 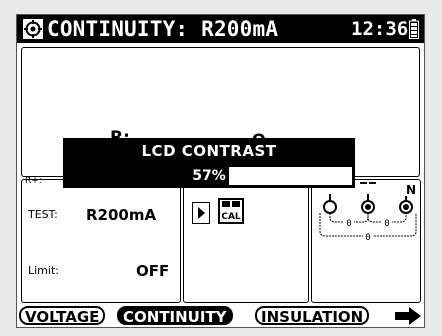 I want to click on cal-icon: CAL, so click(x=231, y=211).